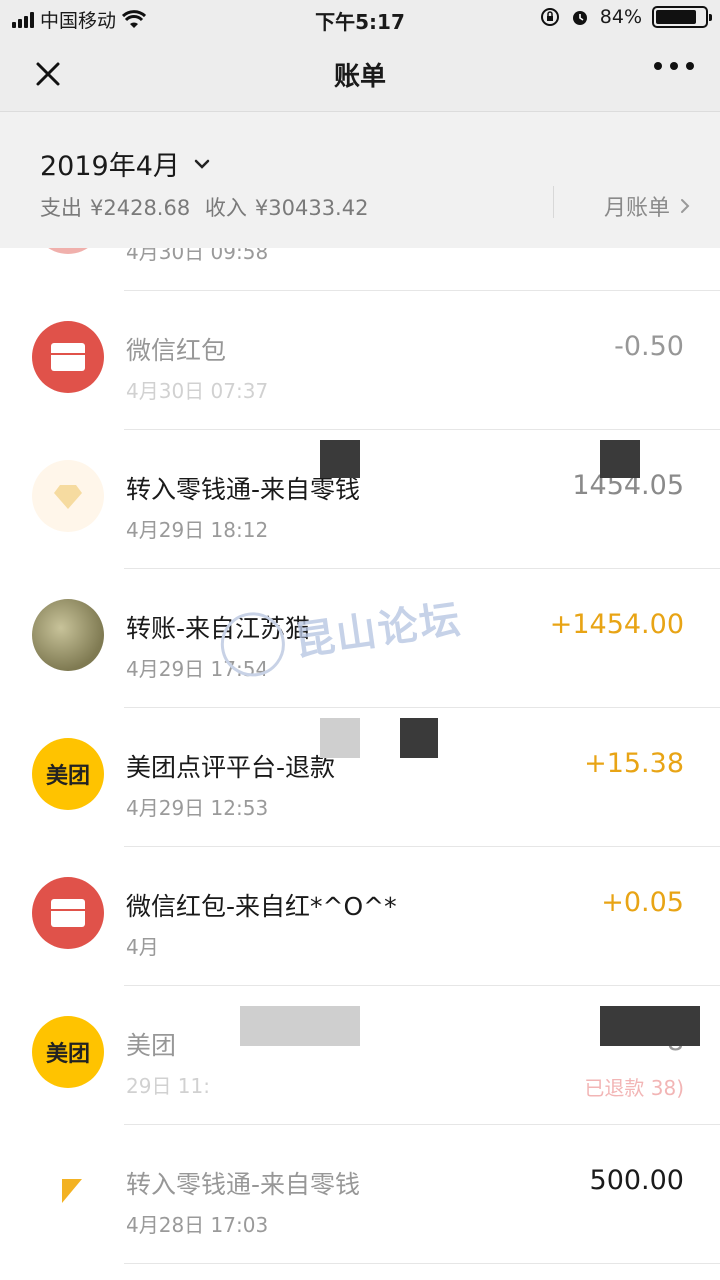  What do you see at coordinates (110, 166) in the screenshot?
I see `month-label: 2019年4月` at bounding box center [110, 166].